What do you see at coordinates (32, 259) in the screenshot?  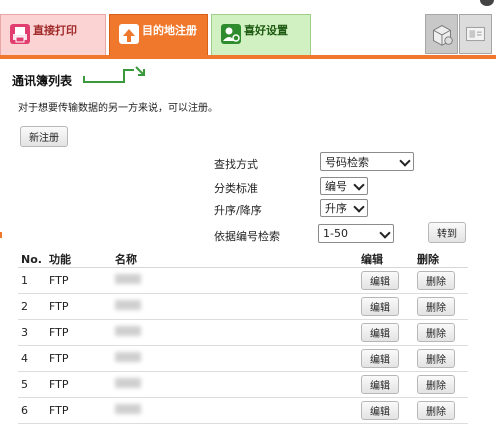 I see `header-no: No.` at bounding box center [32, 259].